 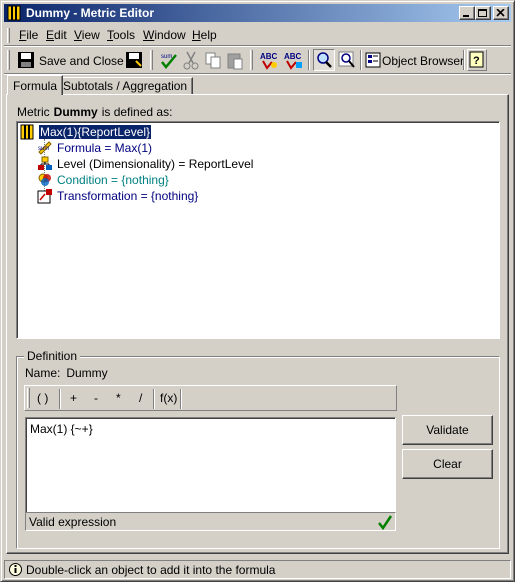 I want to click on zoom-grid-button, so click(x=347, y=60).